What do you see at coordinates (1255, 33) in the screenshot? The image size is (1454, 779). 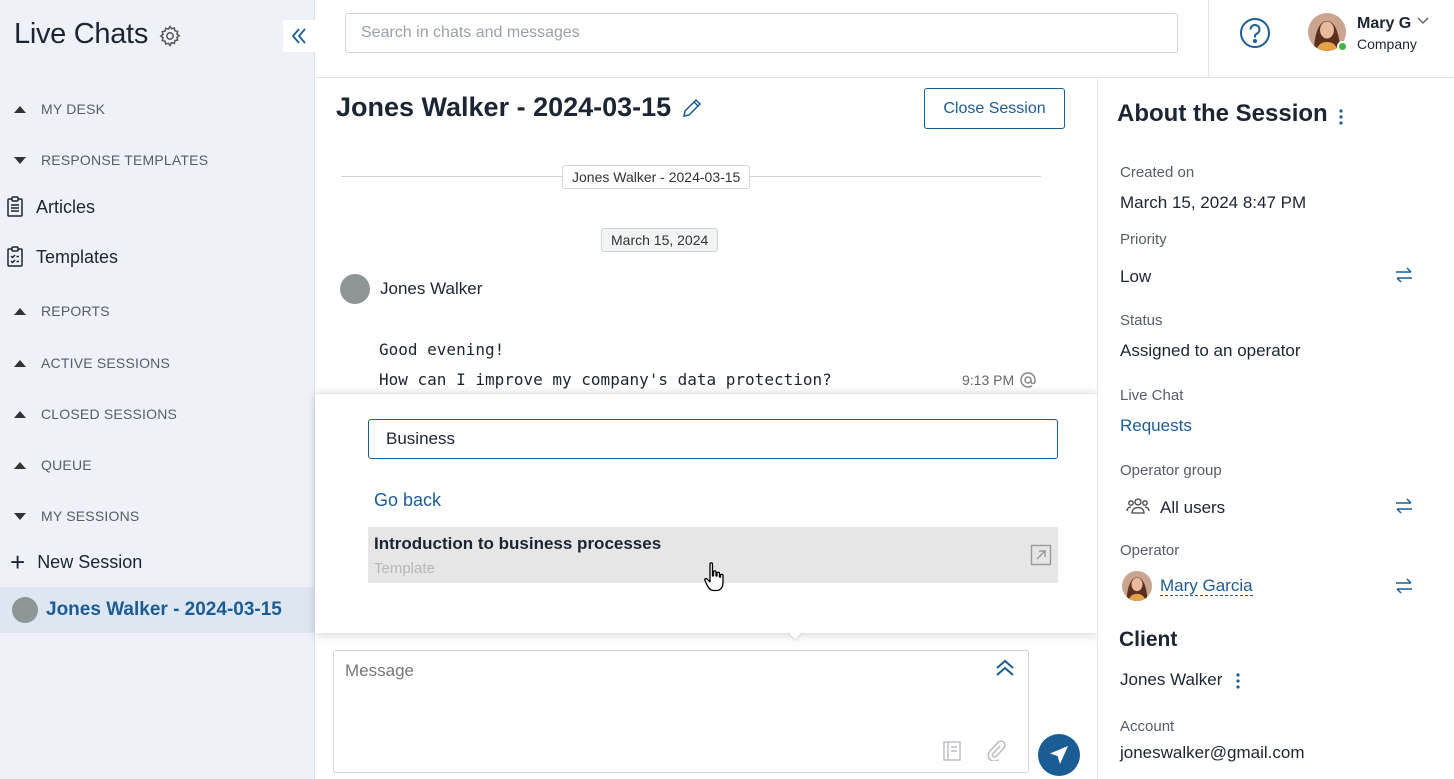 I see `help-icon` at bounding box center [1255, 33].